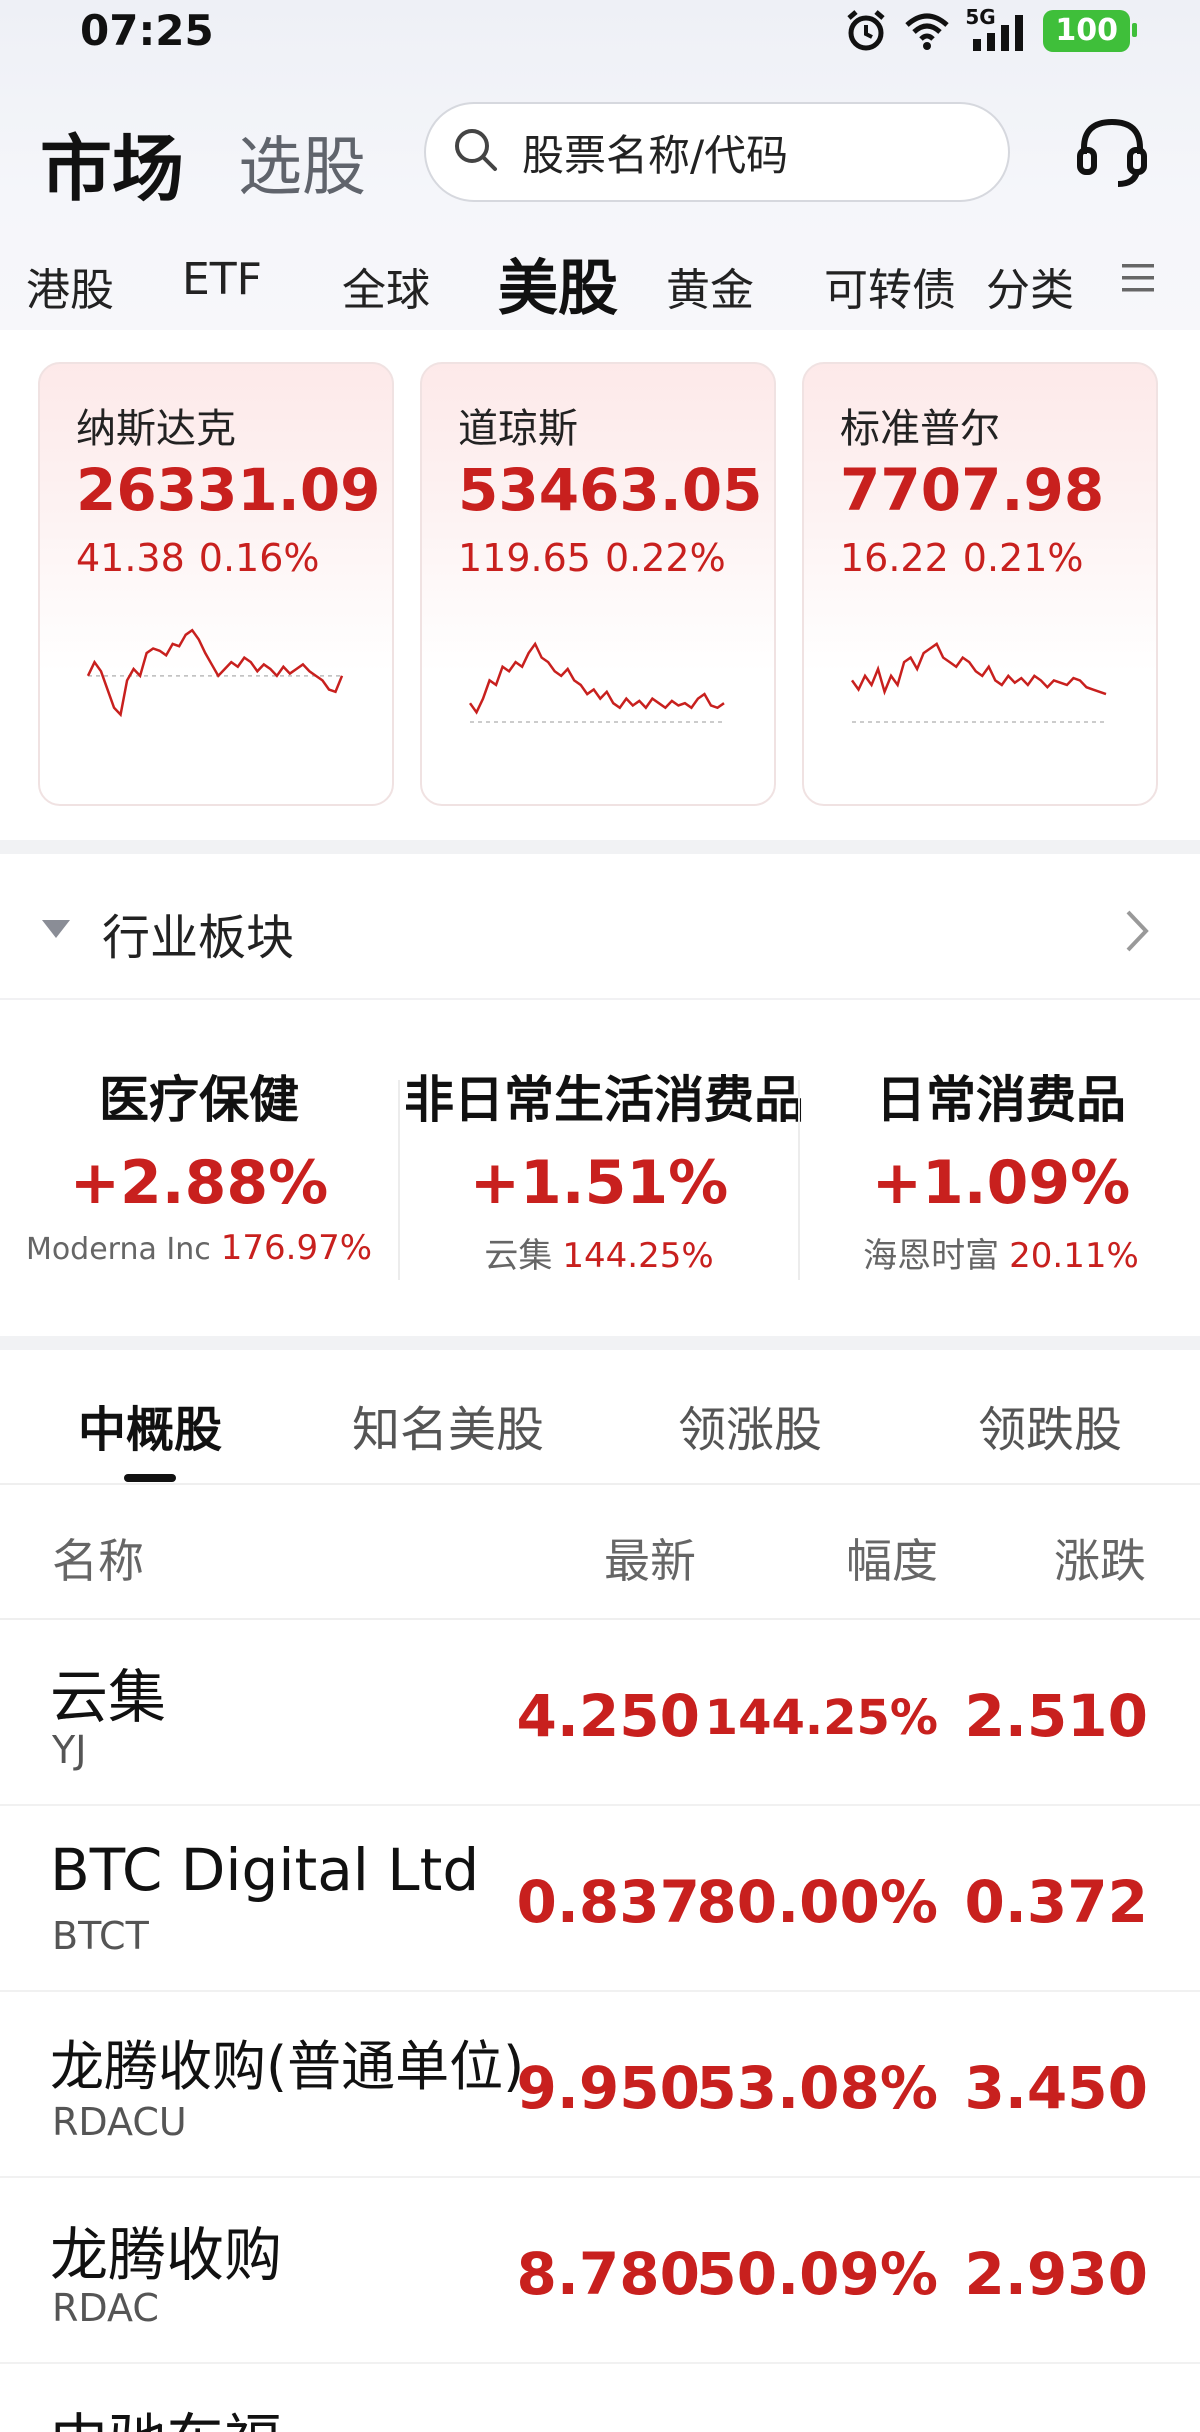 This screenshot has height=2432, width=1200. What do you see at coordinates (892, 1558) in the screenshot?
I see `column-range: 幅度` at bounding box center [892, 1558].